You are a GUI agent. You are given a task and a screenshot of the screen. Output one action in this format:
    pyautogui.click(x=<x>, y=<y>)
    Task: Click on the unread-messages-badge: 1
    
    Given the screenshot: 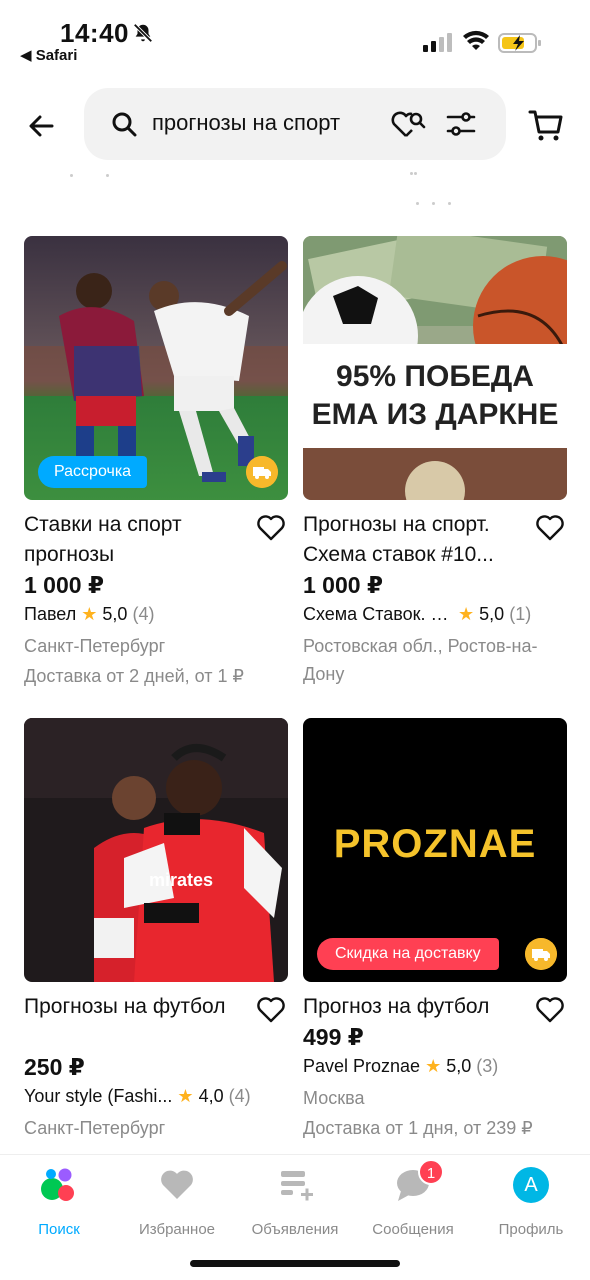 What is the action you would take?
    pyautogui.click(x=431, y=1172)
    